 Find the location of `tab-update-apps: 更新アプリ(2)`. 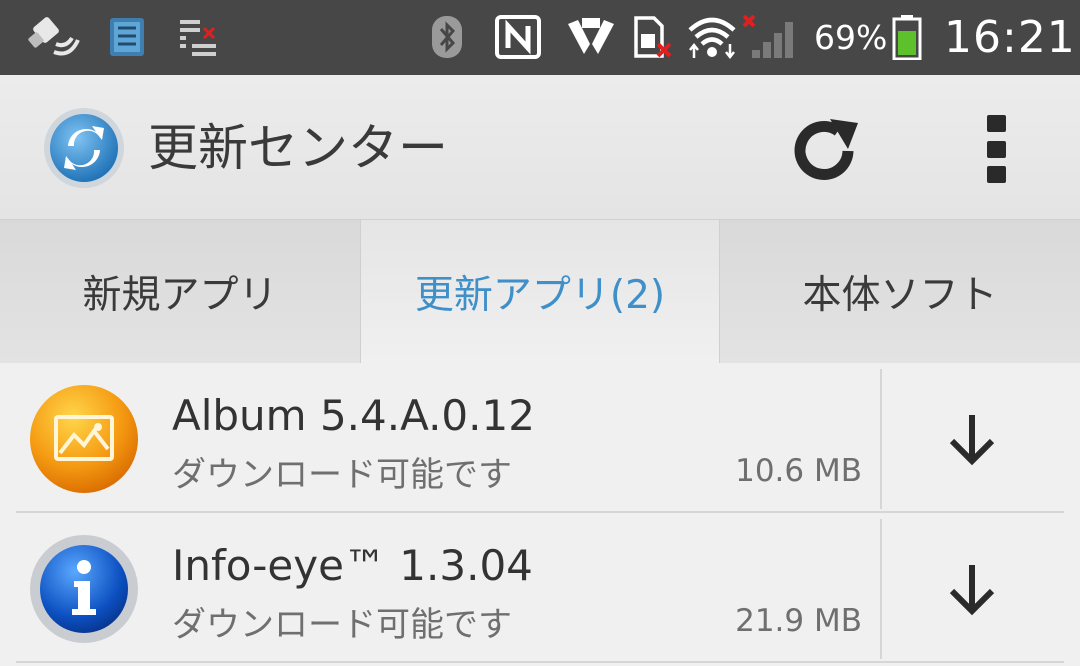

tab-update-apps: 更新アプリ(2) is located at coordinates (540, 291).